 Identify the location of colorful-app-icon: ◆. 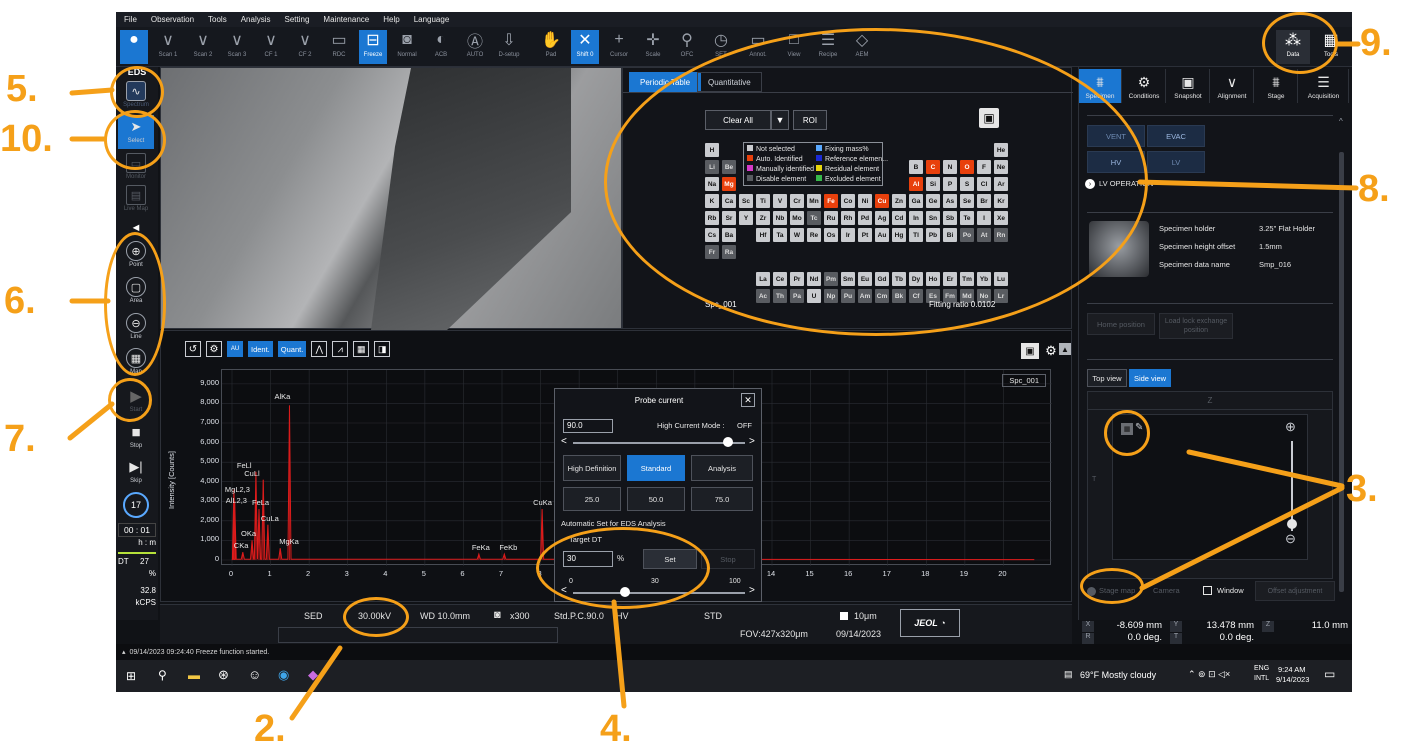
(313, 675).